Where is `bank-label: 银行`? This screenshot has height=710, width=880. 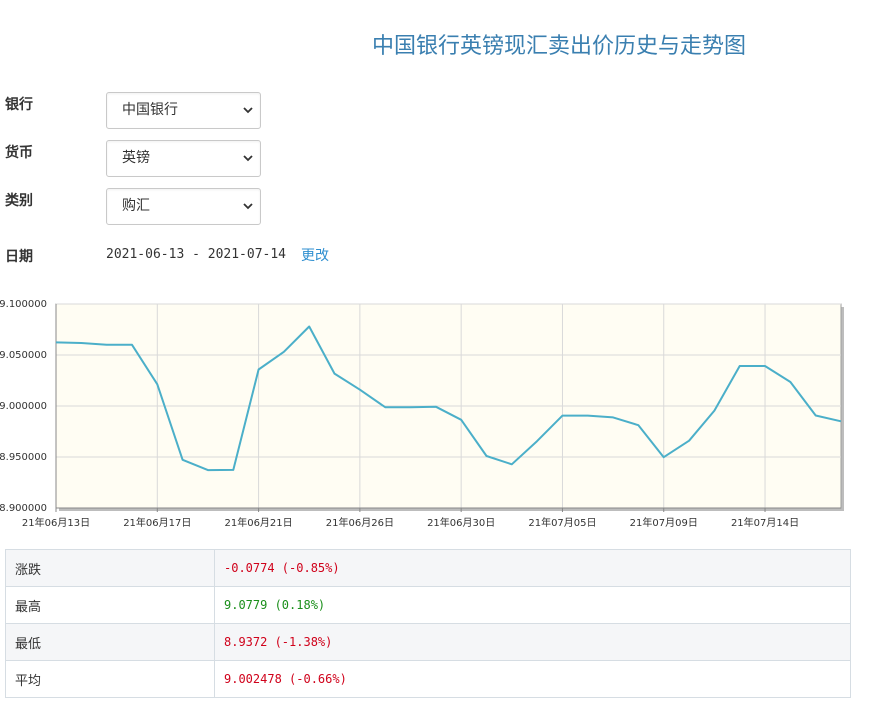 bank-label: 银行 is located at coordinates (19, 105).